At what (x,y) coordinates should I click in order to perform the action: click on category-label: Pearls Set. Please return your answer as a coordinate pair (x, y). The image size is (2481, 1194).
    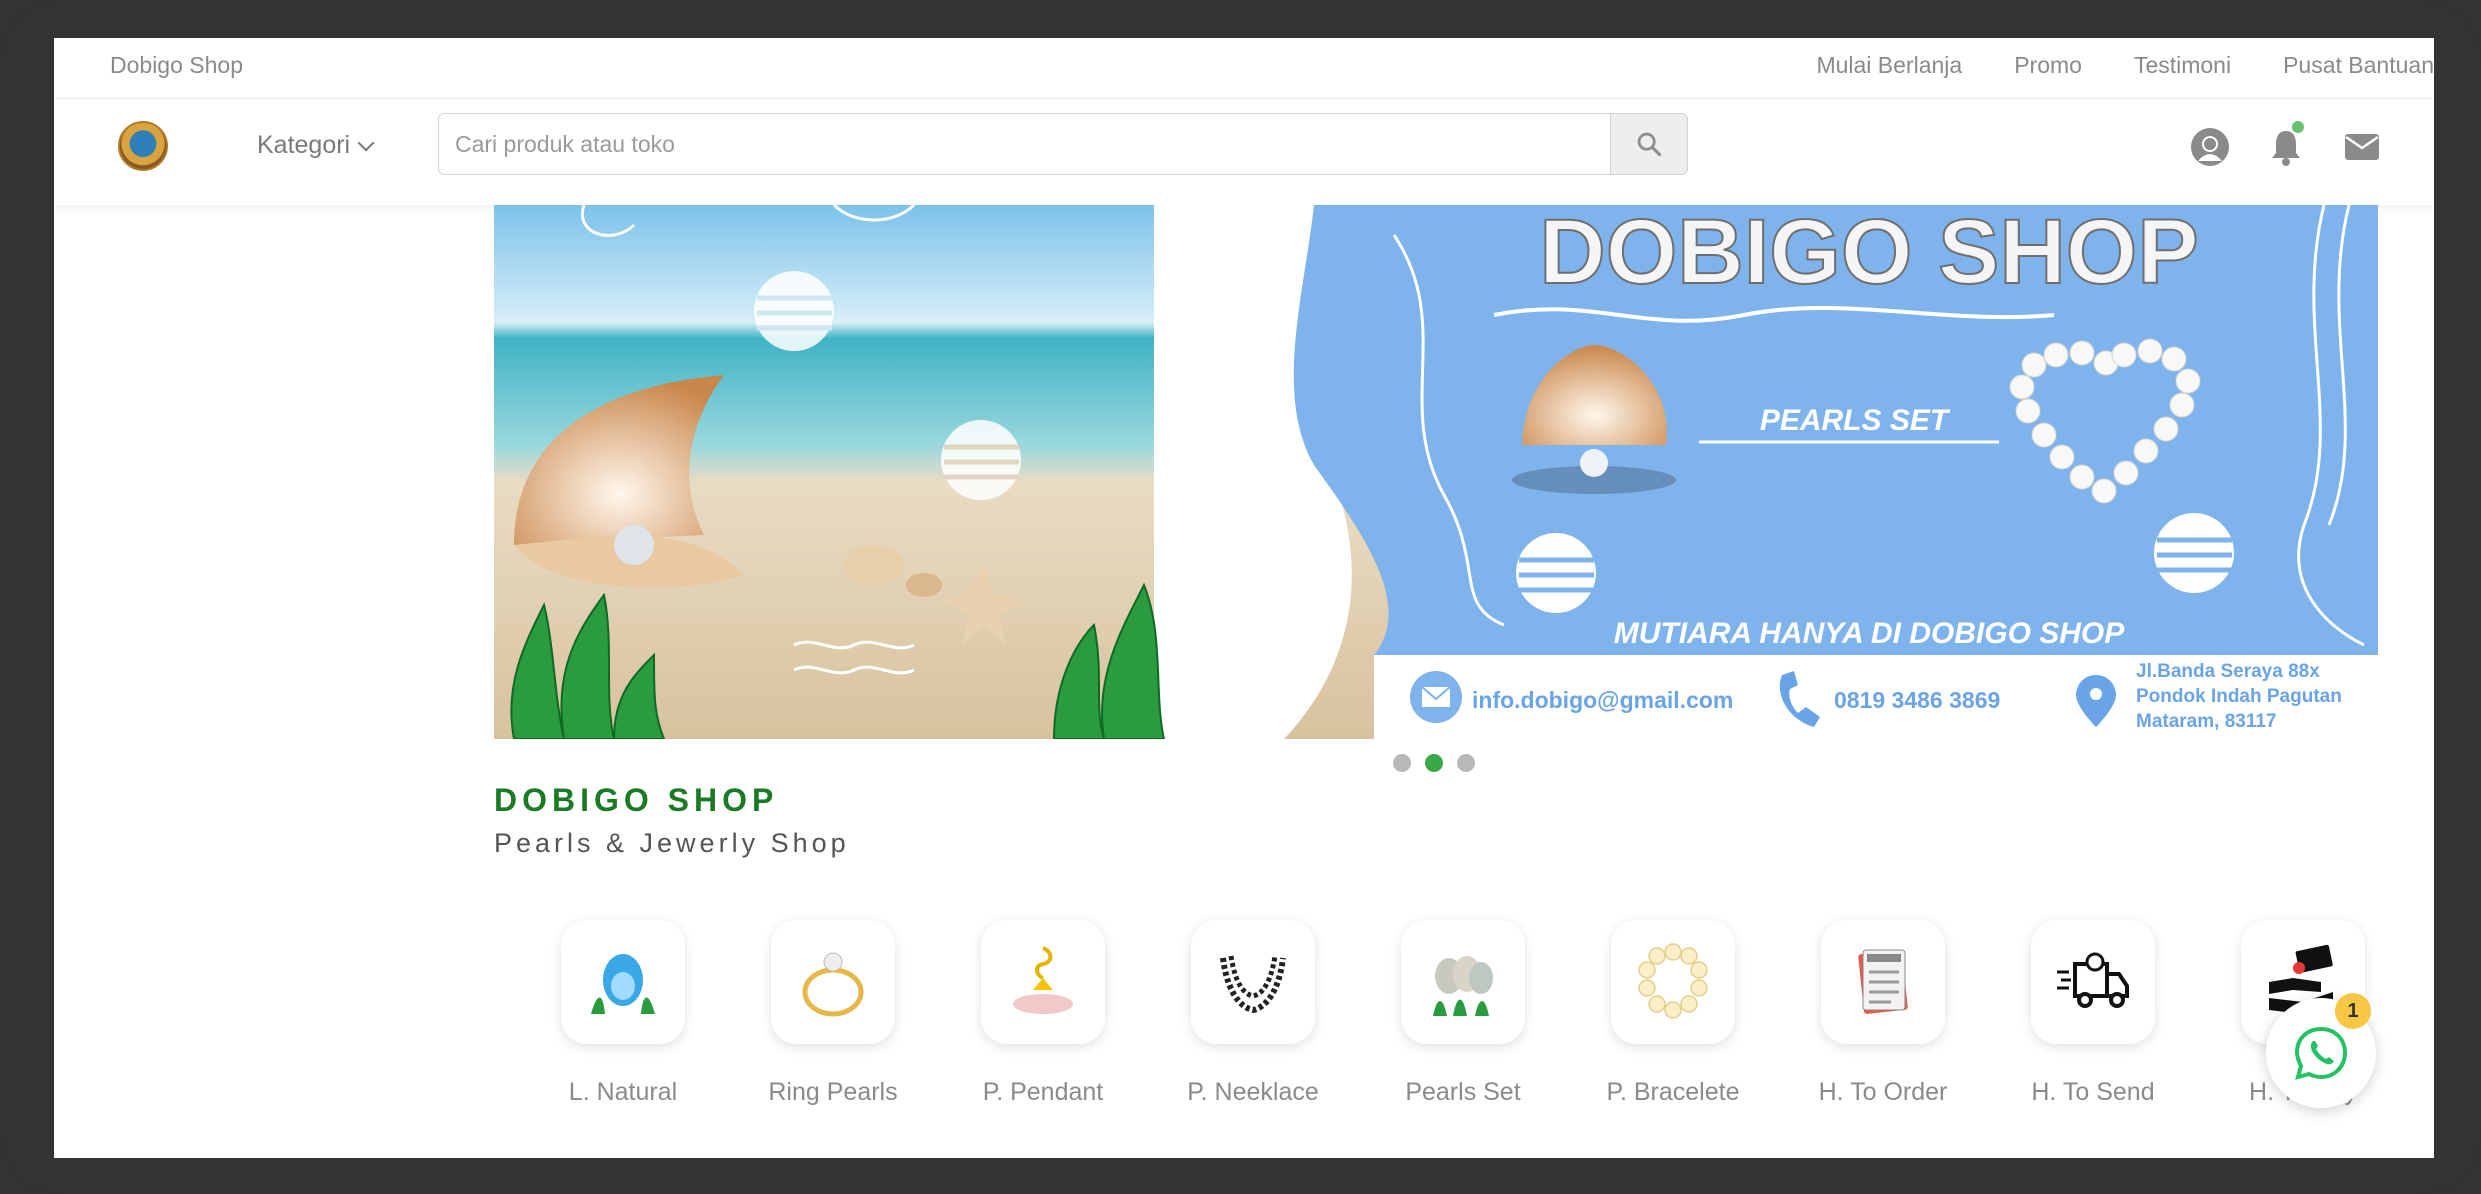
    Looking at the image, I should click on (1463, 1092).